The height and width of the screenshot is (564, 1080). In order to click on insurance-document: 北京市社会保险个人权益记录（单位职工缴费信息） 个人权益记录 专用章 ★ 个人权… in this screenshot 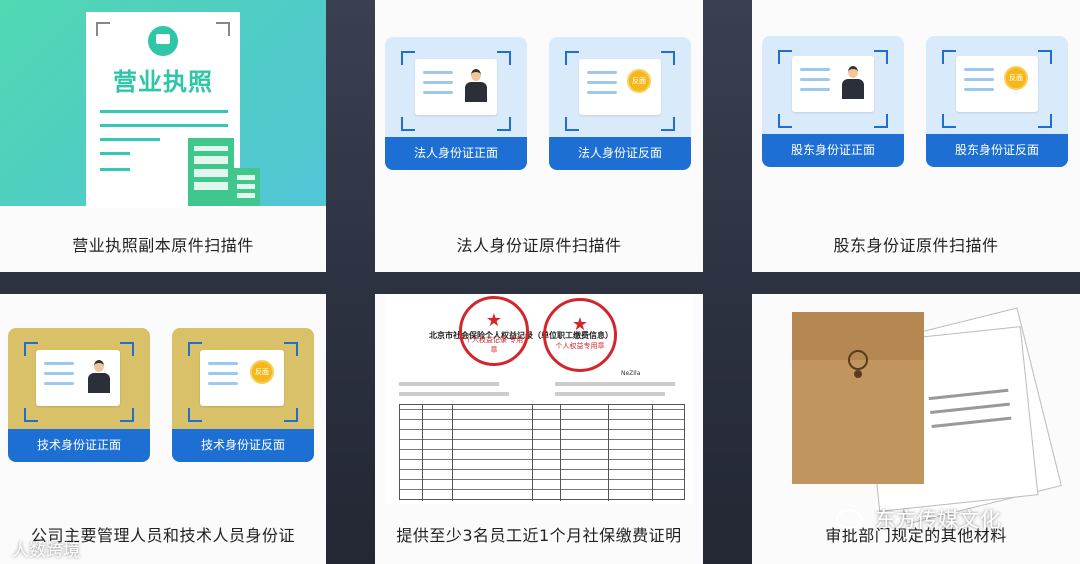, I will do `click(539, 399)`.